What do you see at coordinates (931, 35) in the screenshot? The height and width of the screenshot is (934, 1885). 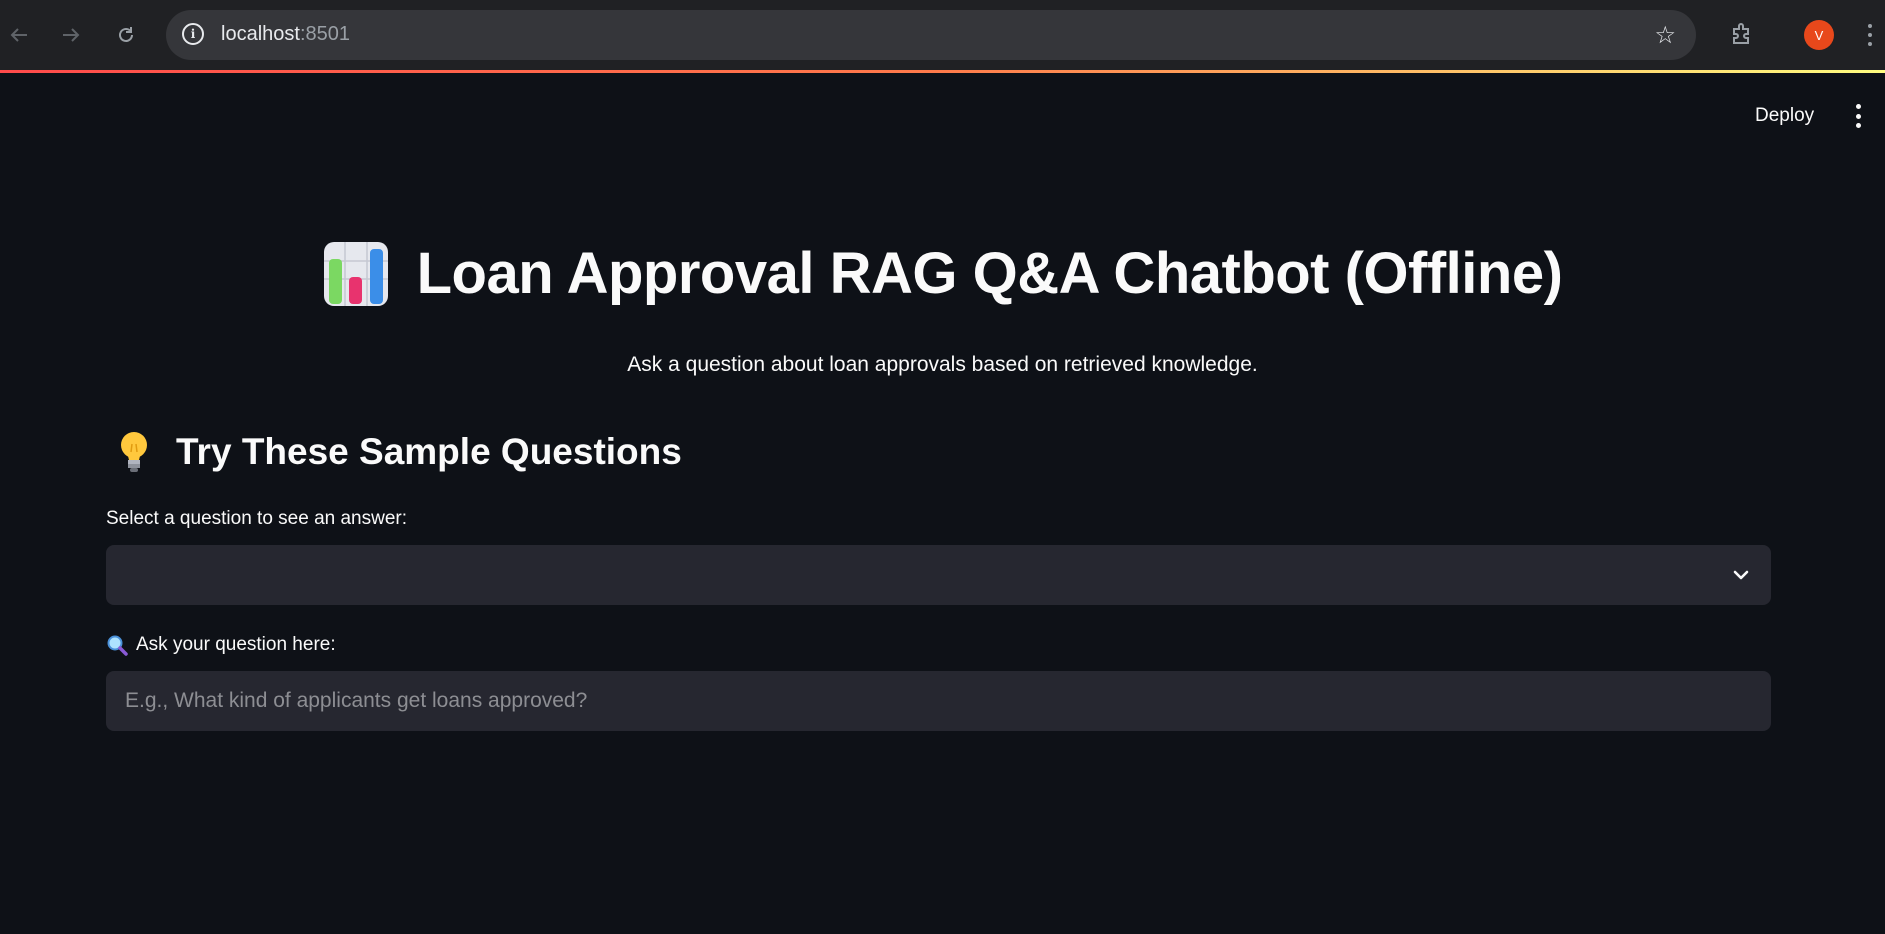 I see `address-bar: i localhost:8501 ☆` at bounding box center [931, 35].